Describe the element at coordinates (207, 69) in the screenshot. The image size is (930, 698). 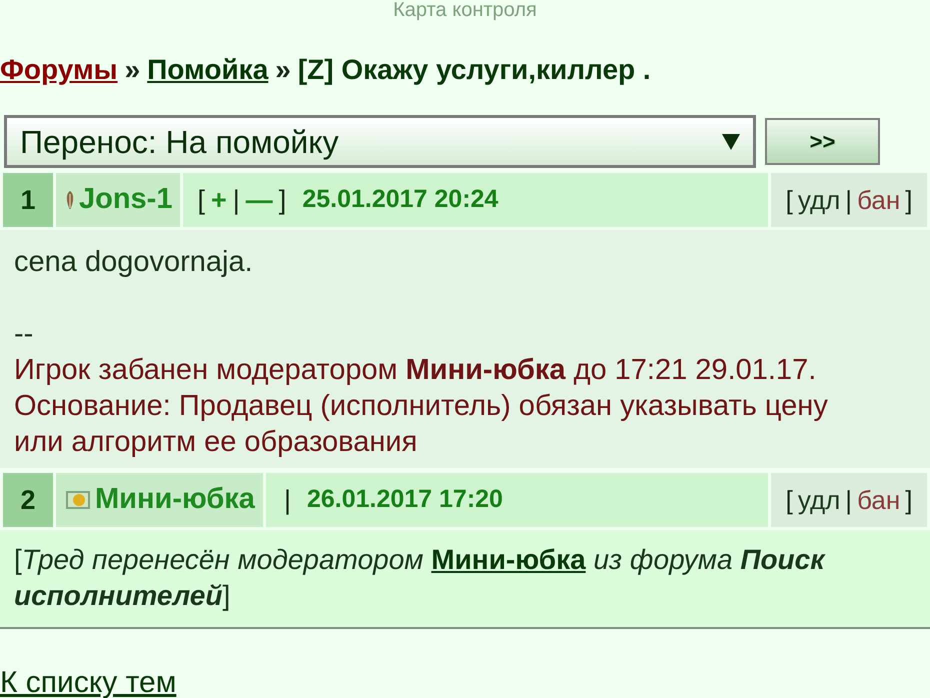
I see `breadcrumb-link: Помойка` at that location.